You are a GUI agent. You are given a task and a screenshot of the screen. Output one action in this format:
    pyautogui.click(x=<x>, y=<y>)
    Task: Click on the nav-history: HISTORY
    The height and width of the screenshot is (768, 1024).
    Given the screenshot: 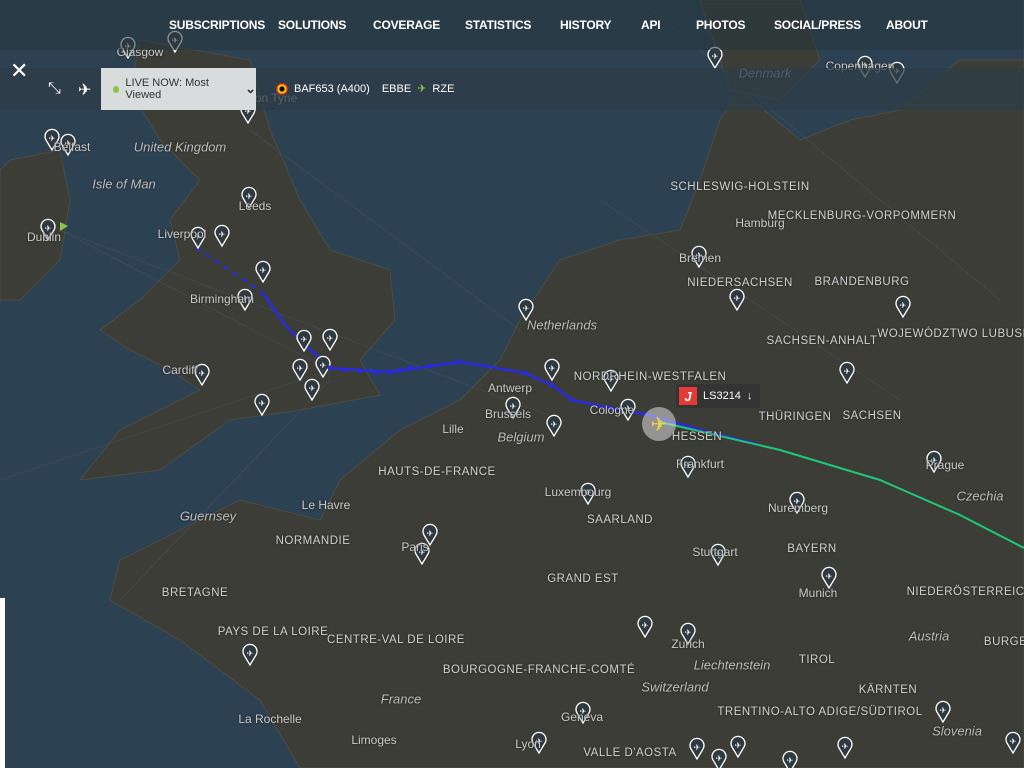 What is the action you would take?
    pyautogui.click(x=585, y=25)
    